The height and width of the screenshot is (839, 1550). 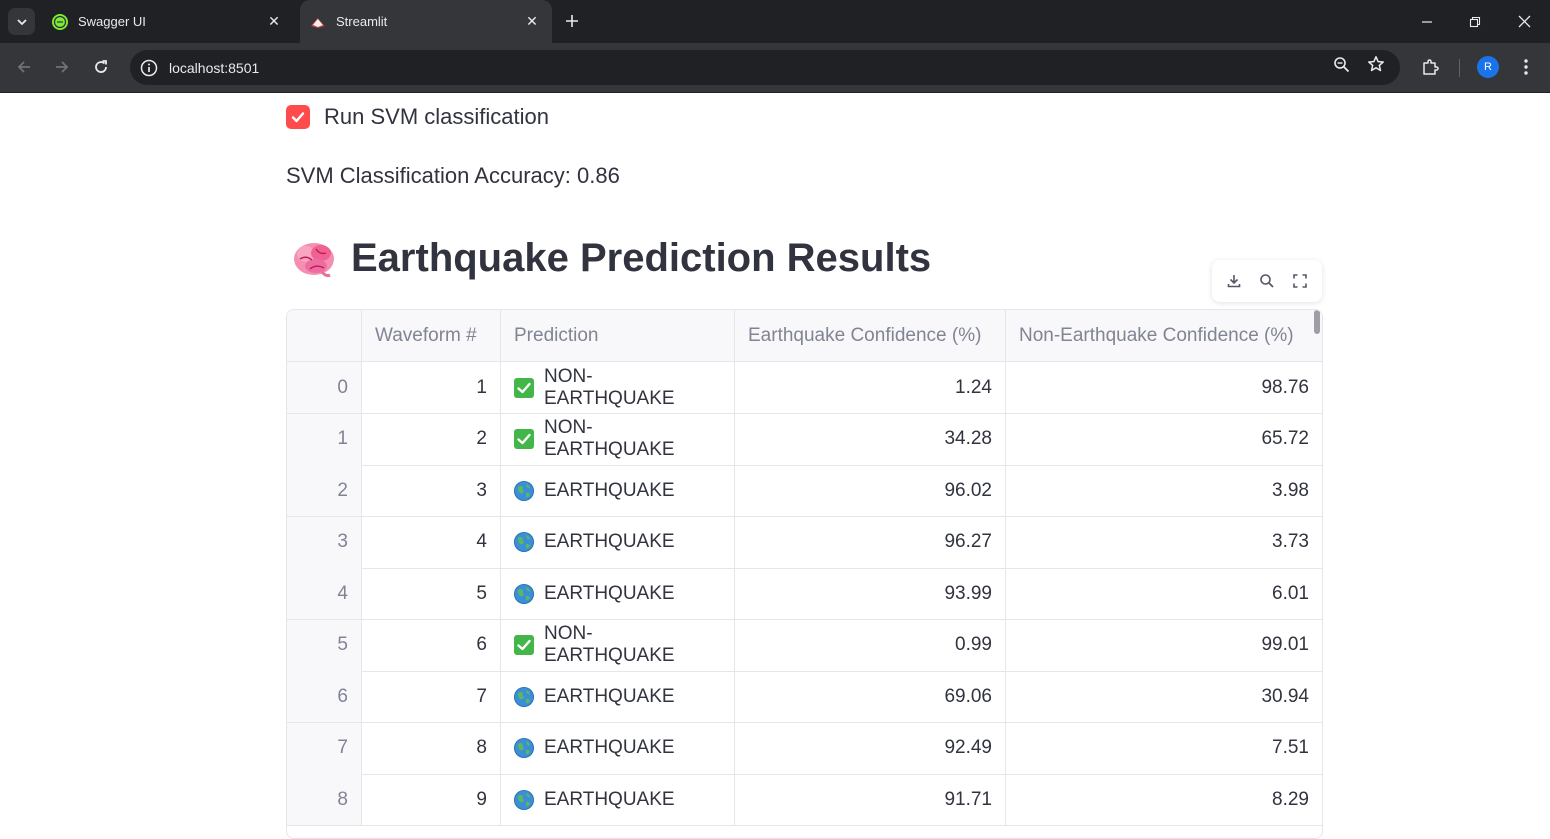 I want to click on table-row: 8 9 EARTHQUAKE 91.71 8.29, so click(x=804, y=800).